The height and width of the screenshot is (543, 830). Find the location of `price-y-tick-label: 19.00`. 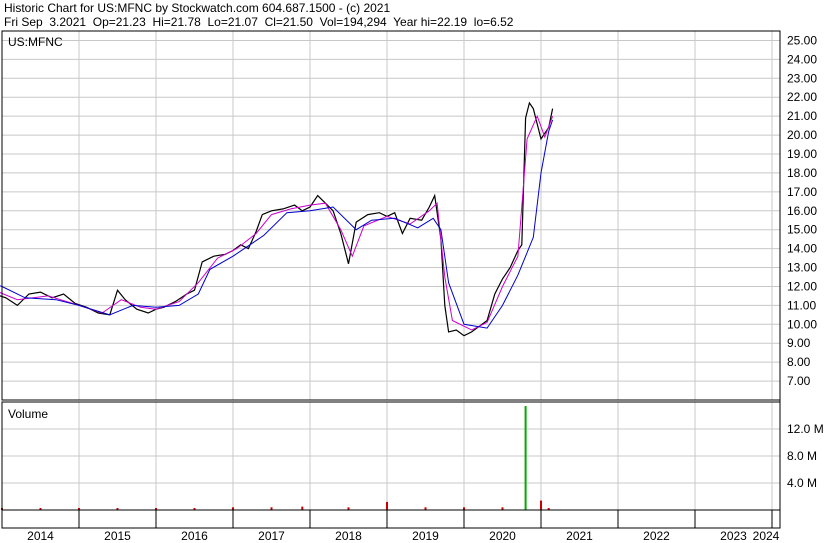

price-y-tick-label: 19.00 is located at coordinates (802, 154).